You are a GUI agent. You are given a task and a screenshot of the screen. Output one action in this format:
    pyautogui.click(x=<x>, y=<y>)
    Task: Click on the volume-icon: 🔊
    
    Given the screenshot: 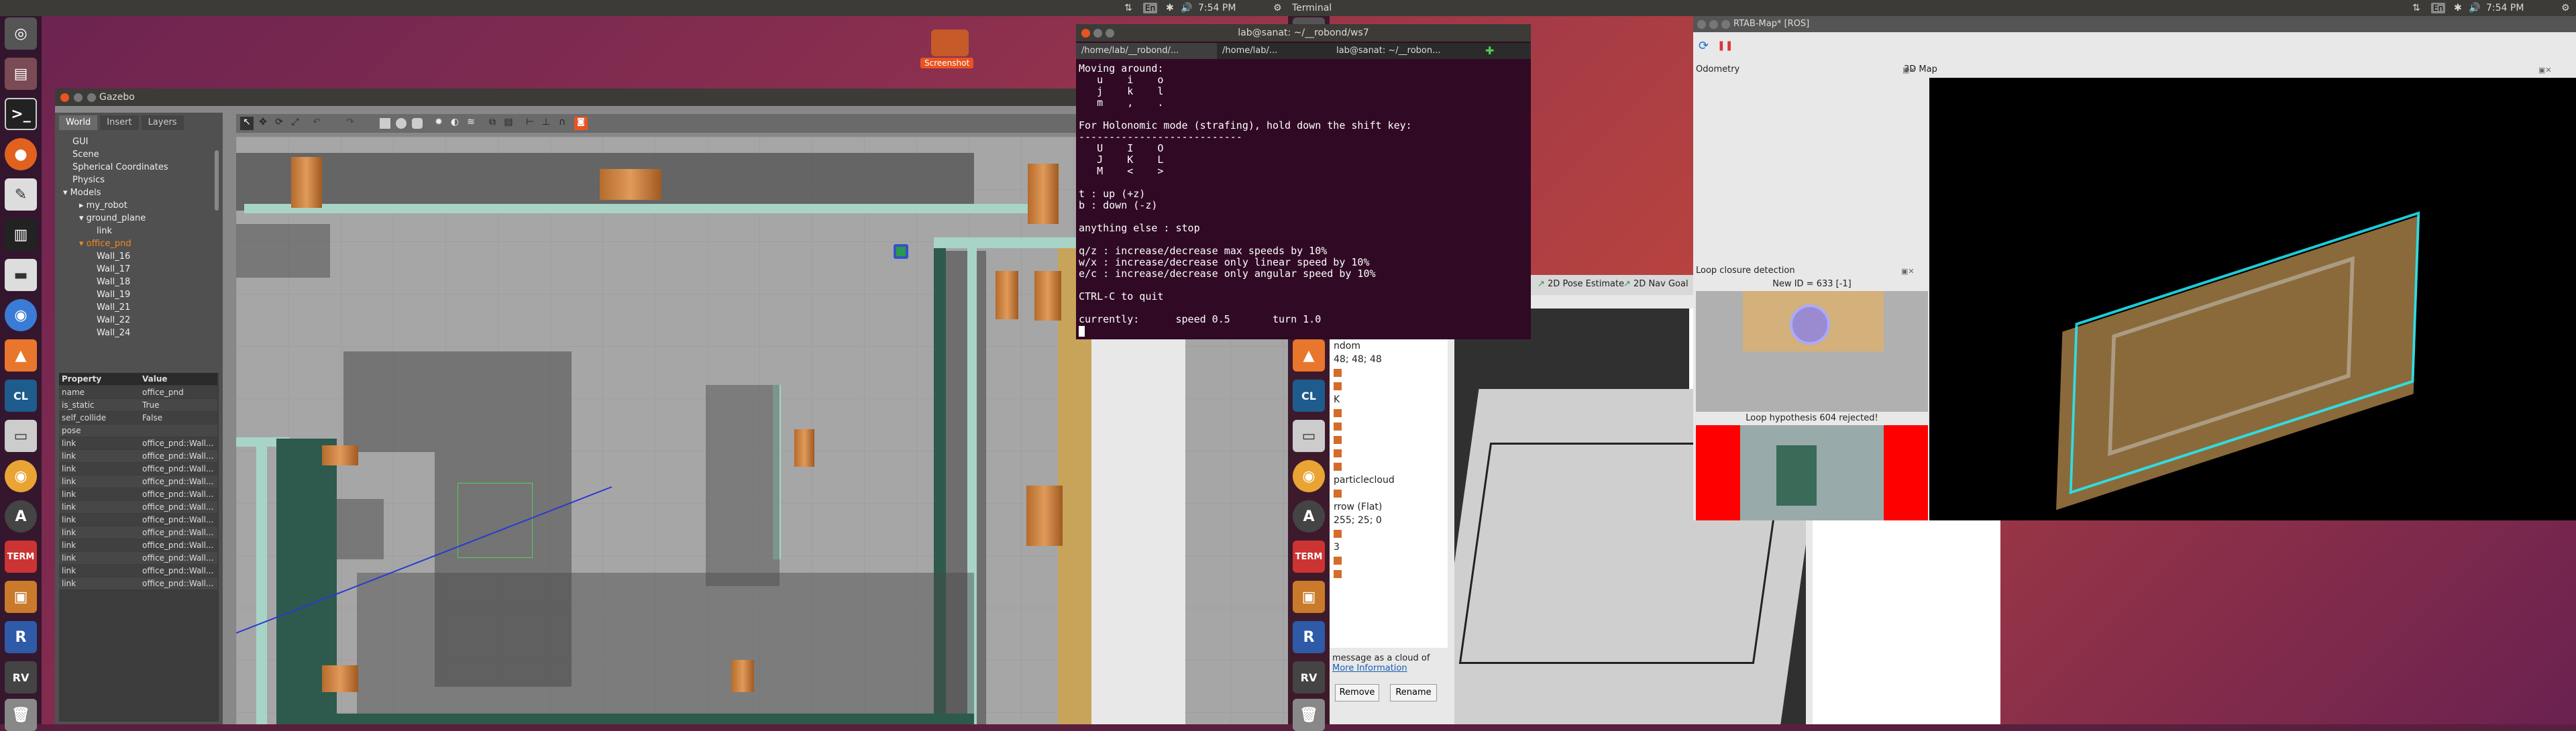 What is the action you would take?
    pyautogui.click(x=2474, y=8)
    